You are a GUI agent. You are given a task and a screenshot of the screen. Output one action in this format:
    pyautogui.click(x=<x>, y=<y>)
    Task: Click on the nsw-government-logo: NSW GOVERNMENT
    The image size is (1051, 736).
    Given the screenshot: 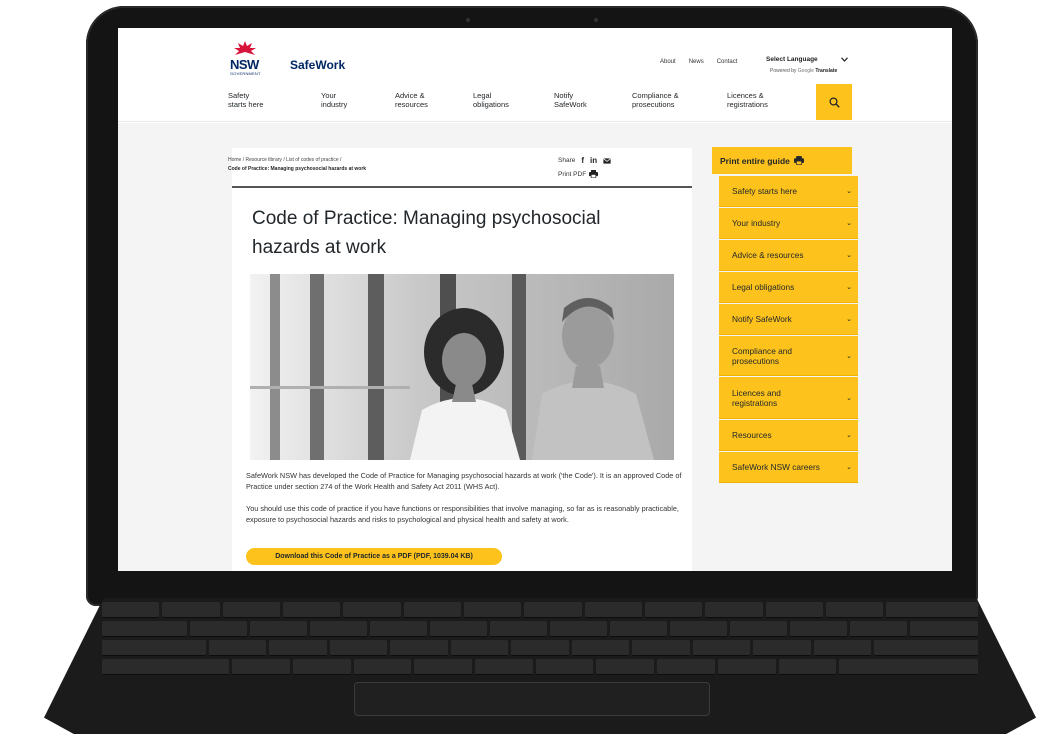 What is the action you would take?
    pyautogui.click(x=245, y=60)
    